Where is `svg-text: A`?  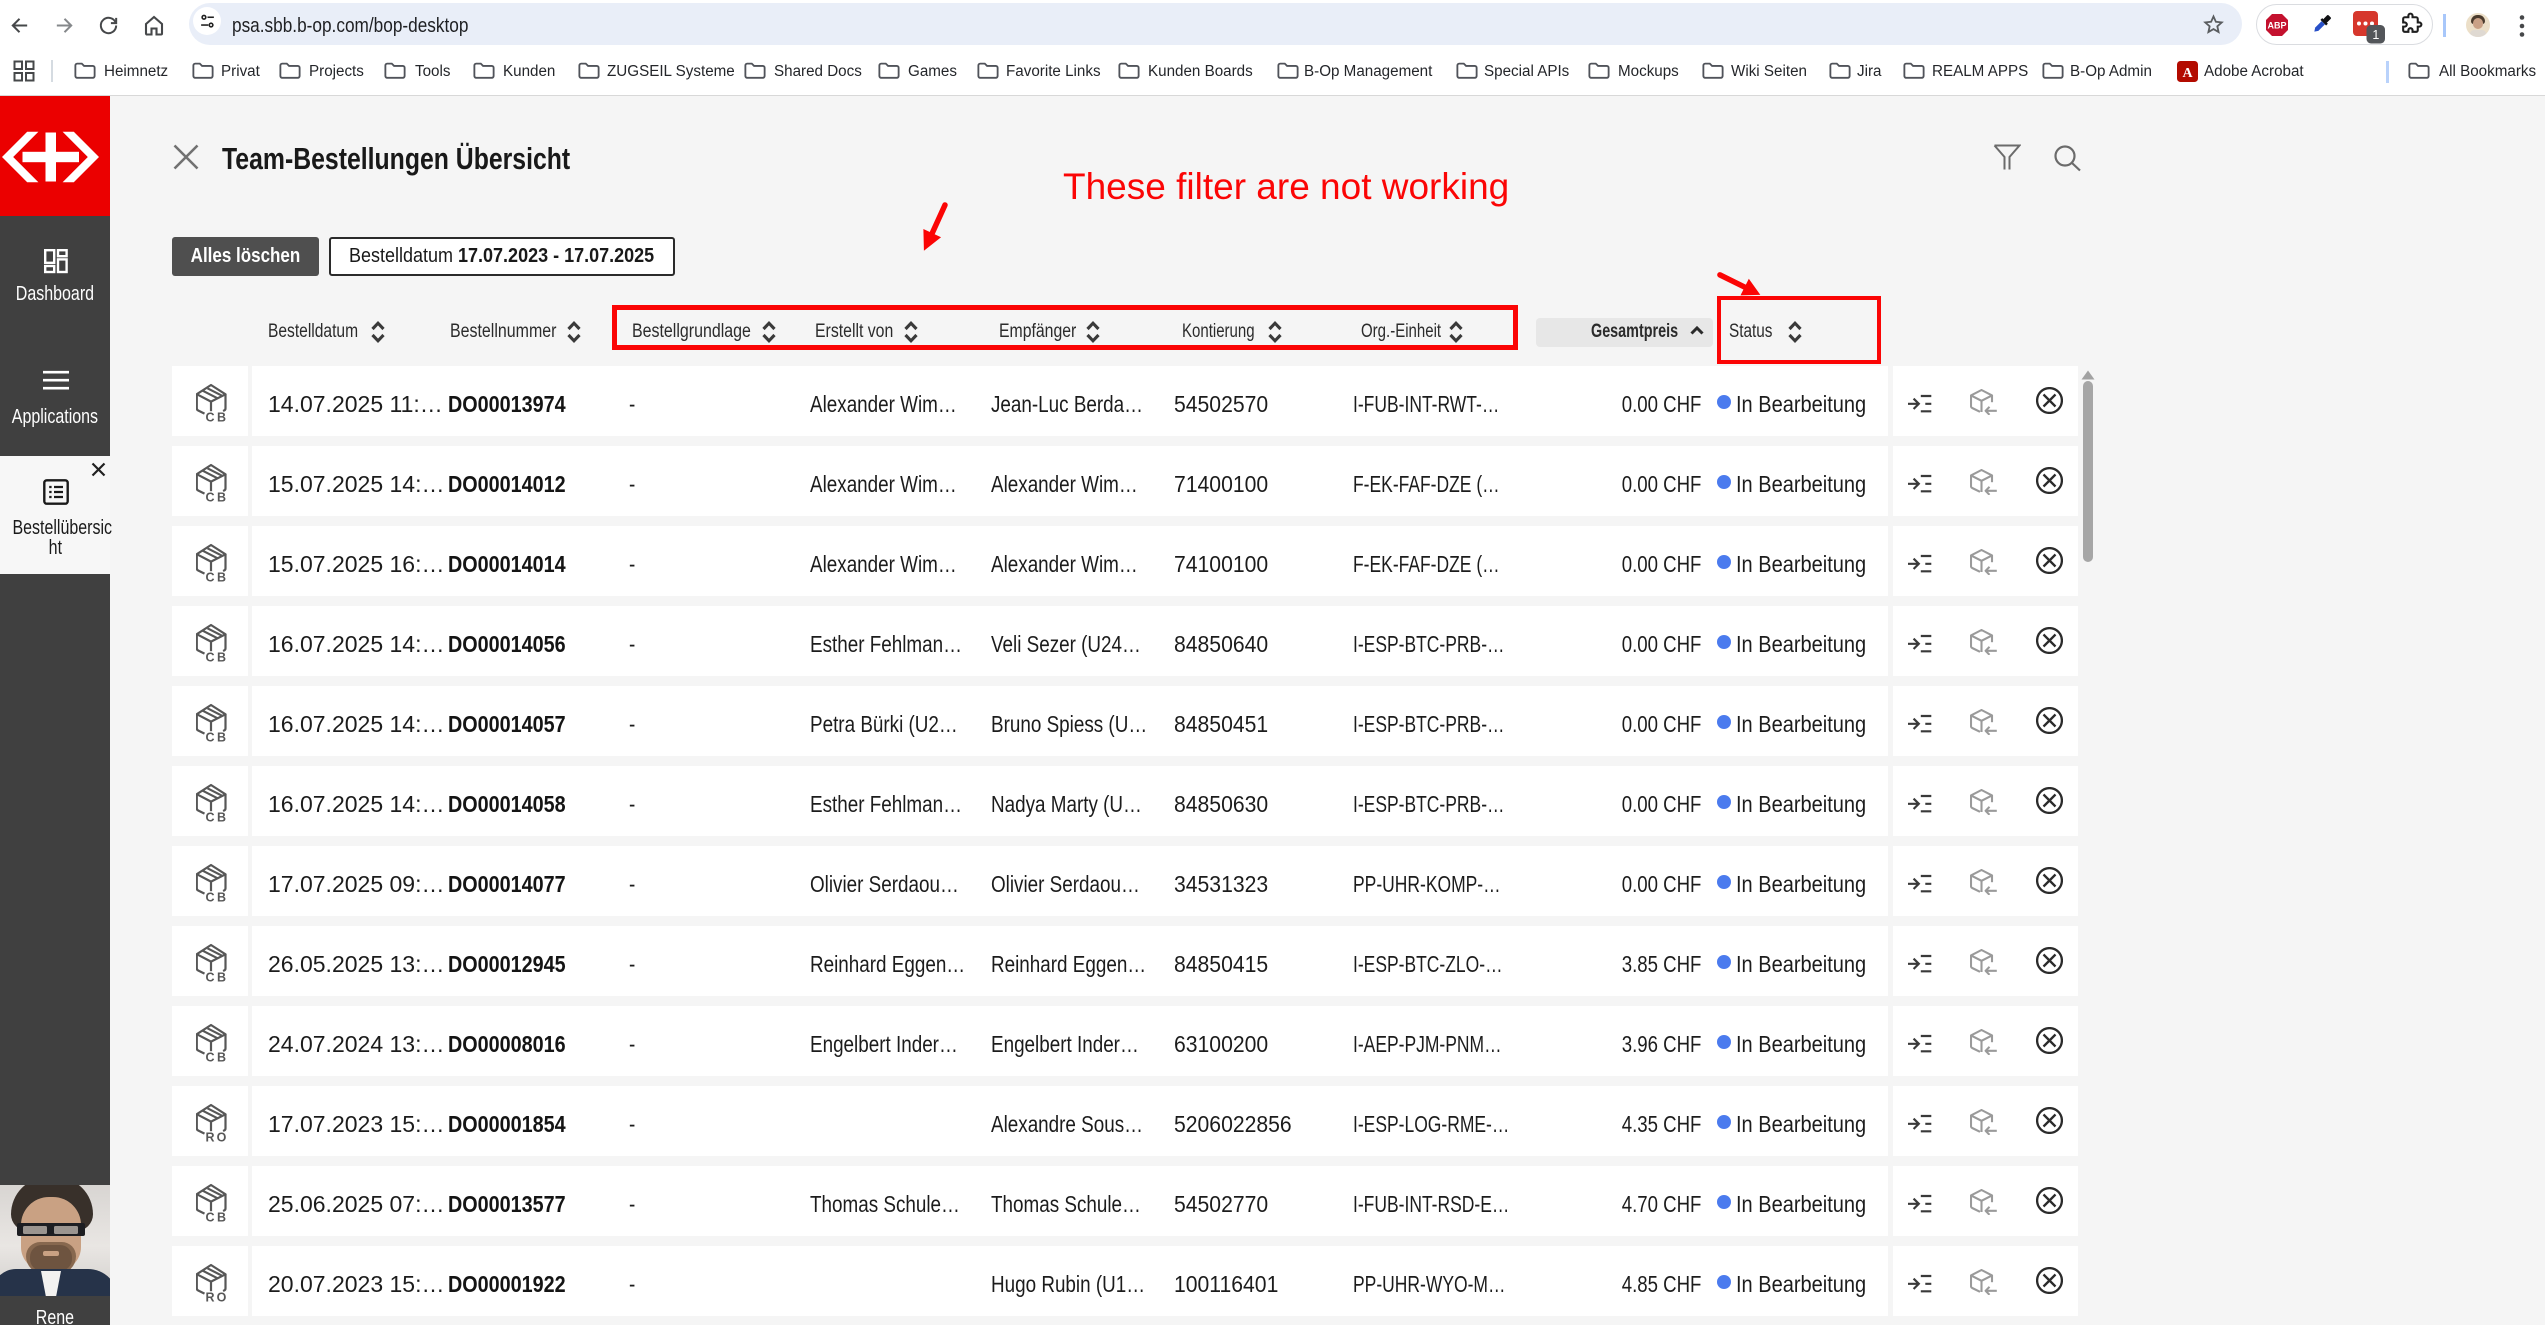
svg-text: A is located at coordinates (2187, 73).